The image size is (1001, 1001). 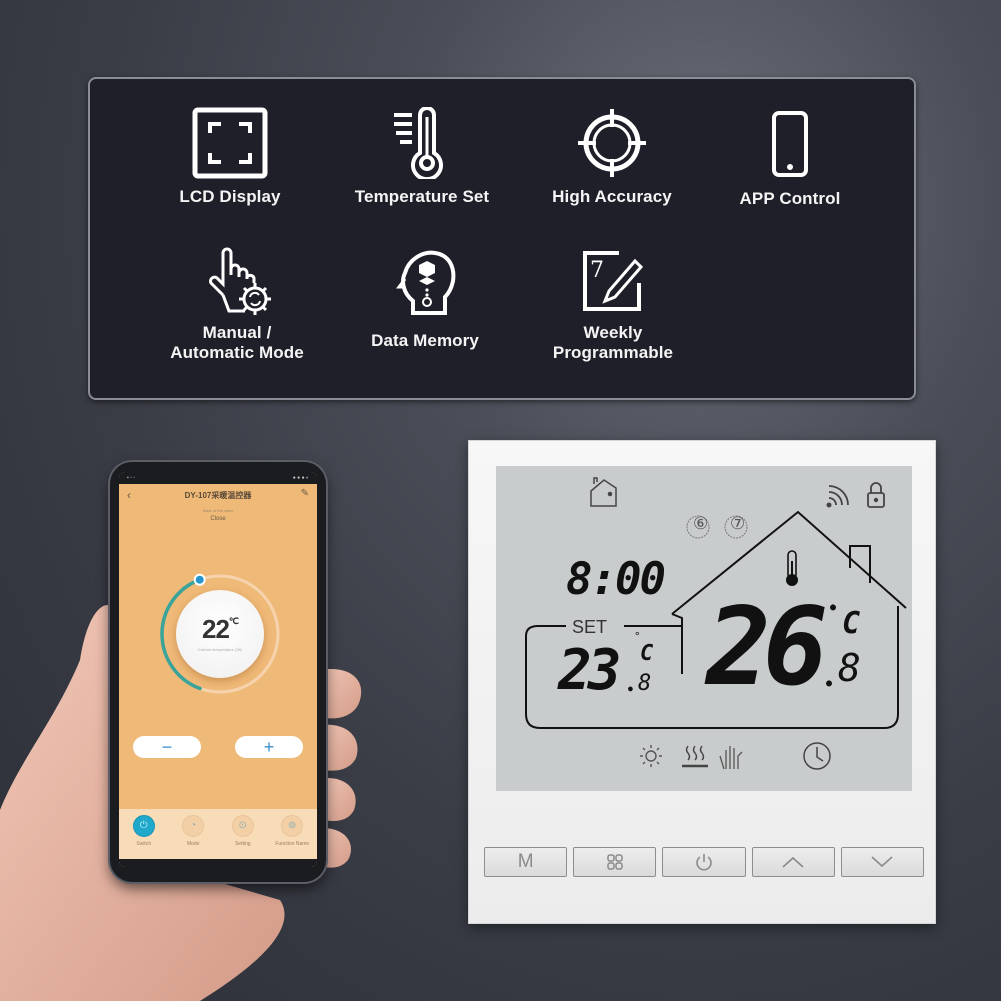 What do you see at coordinates (230, 196) in the screenshot?
I see `feature-label: LCD Display` at bounding box center [230, 196].